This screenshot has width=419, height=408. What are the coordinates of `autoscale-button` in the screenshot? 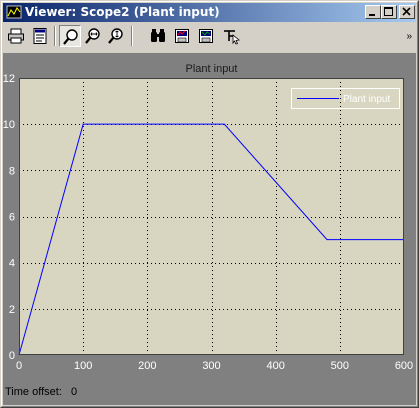 It's located at (158, 36).